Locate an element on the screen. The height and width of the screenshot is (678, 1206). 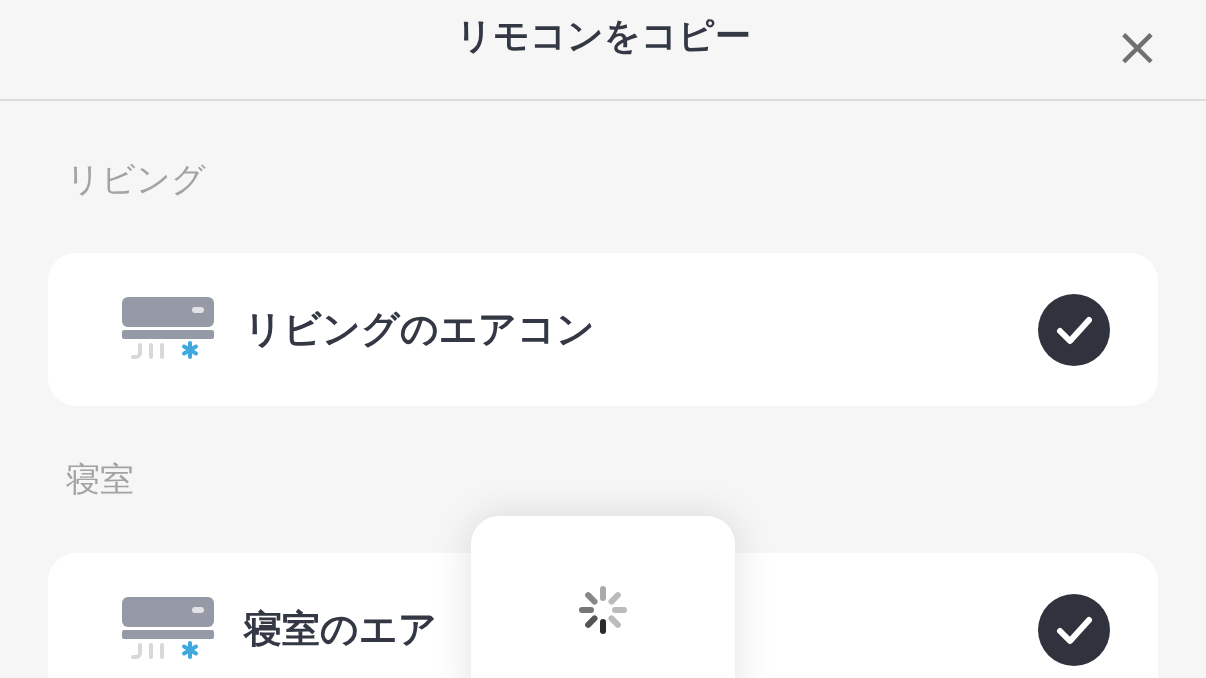
device-name: リビングのエアコン is located at coordinates (419, 329).